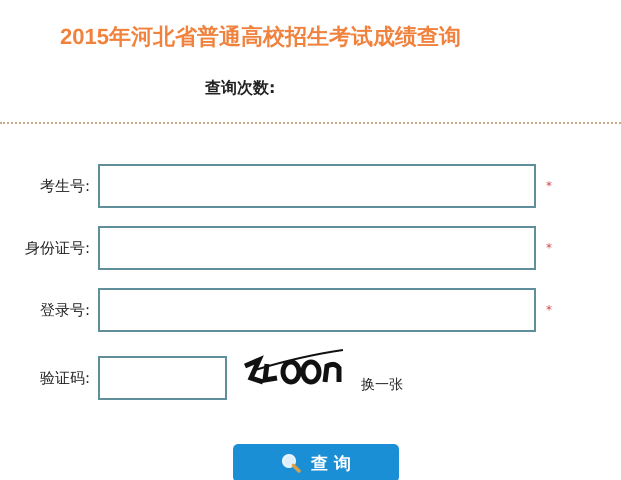 The height and width of the screenshot is (480, 621). I want to click on field-label: 身份证号:, so click(57, 248).